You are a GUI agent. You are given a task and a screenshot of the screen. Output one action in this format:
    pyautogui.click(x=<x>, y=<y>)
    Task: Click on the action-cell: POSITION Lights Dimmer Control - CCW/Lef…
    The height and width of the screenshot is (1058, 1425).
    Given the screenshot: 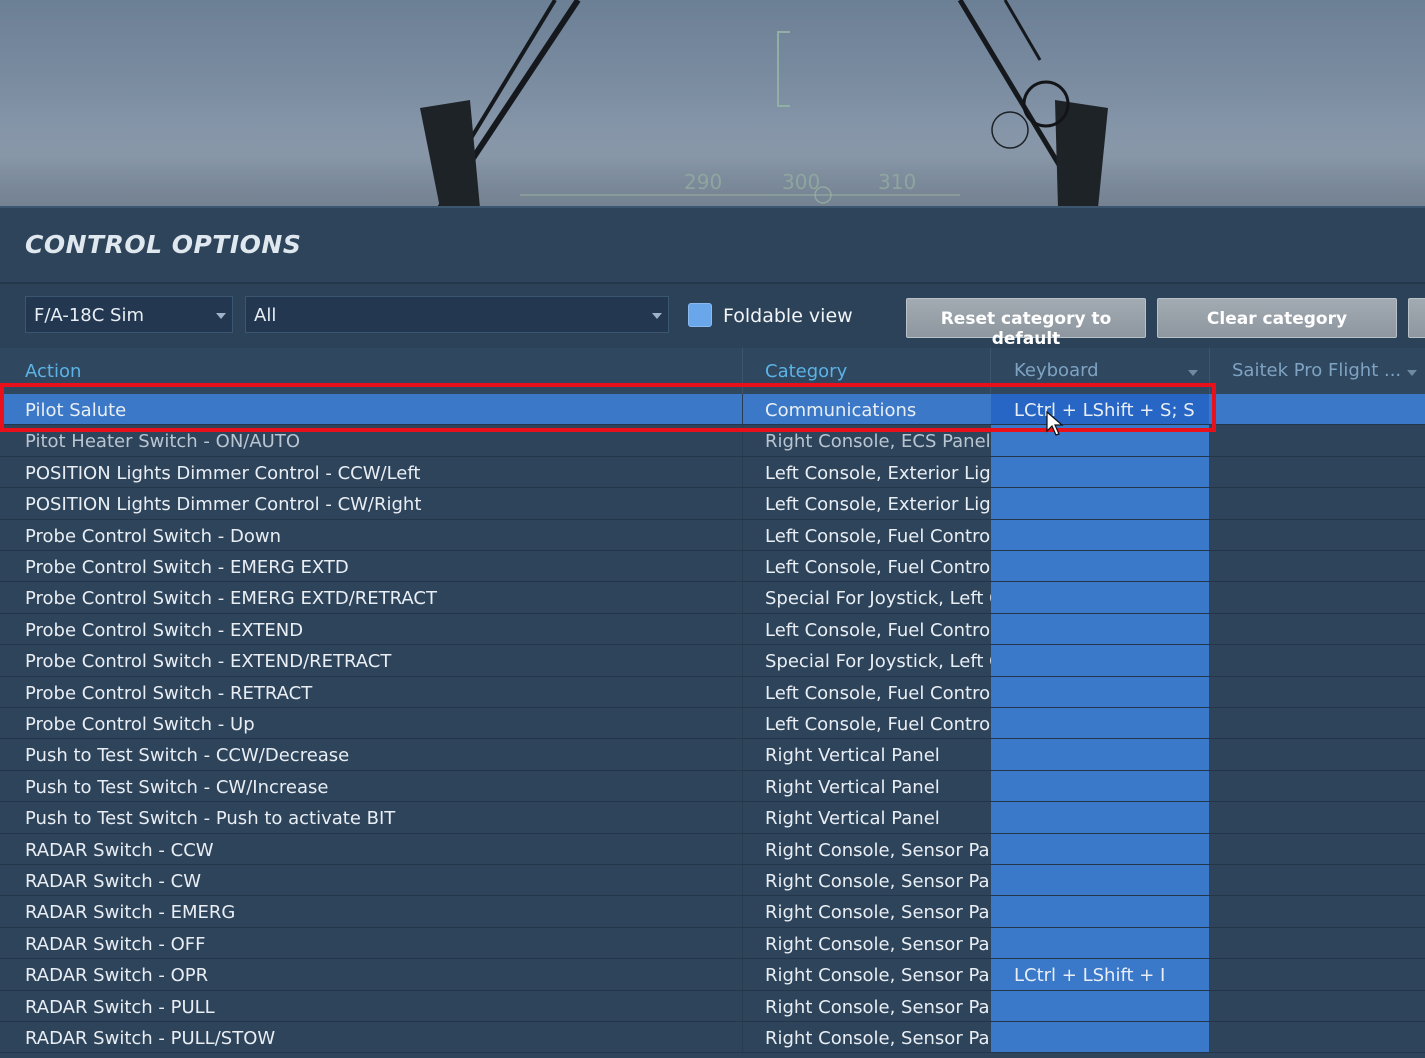 What is the action you would take?
    pyautogui.click(x=223, y=473)
    